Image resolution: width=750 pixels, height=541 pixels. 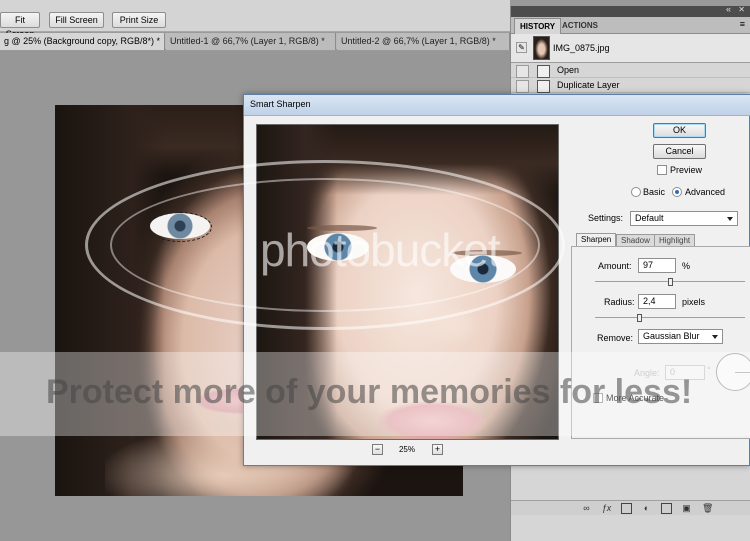 What do you see at coordinates (657, 301) in the screenshot?
I see `radius-input: 2,4` at bounding box center [657, 301].